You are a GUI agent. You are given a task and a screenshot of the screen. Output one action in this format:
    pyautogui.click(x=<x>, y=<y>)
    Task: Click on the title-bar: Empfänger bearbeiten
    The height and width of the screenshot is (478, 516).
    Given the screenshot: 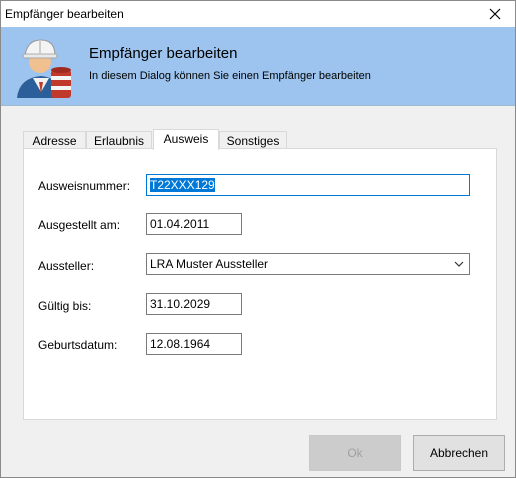 What is the action you would take?
    pyautogui.click(x=258, y=14)
    